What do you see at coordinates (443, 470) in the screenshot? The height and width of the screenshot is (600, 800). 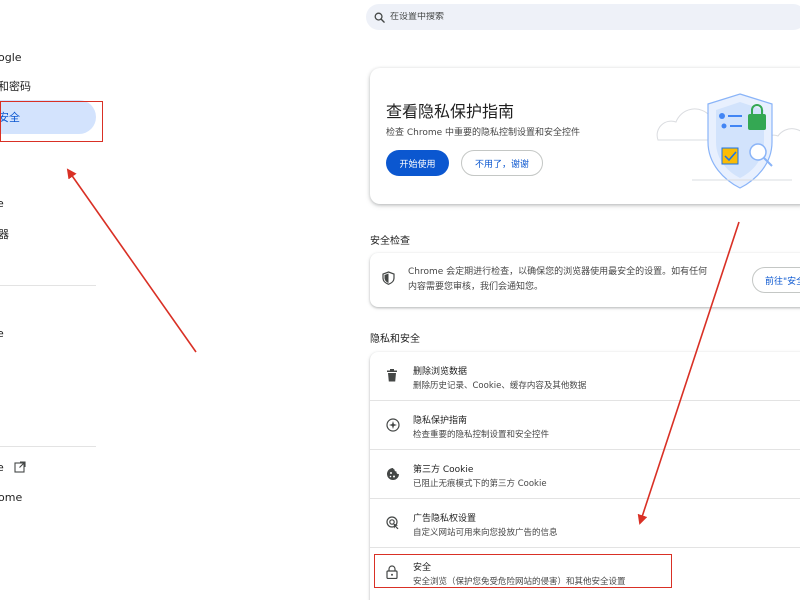 I see `list-item-title: 第三方 Cookie` at bounding box center [443, 470].